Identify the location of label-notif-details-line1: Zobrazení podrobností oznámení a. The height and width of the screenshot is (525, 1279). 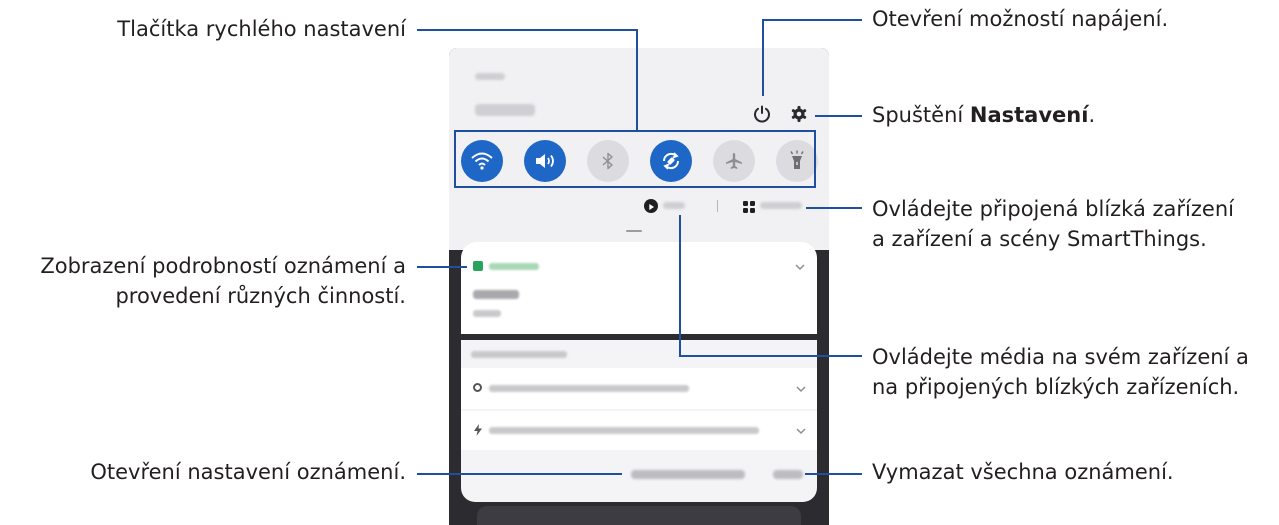
(223, 266).